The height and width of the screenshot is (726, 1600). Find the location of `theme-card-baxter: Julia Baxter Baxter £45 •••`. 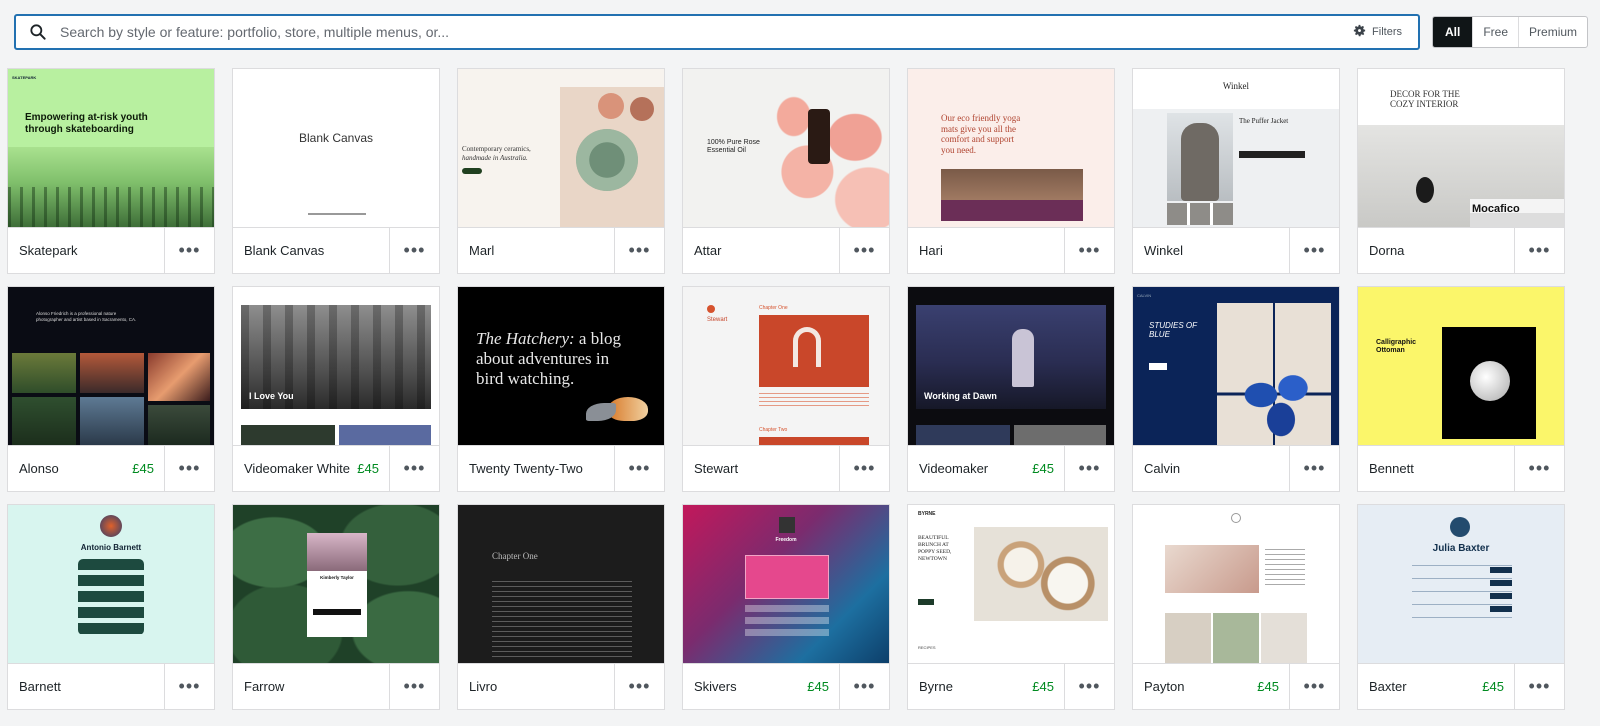

theme-card-baxter: Julia Baxter Baxter £45 ••• is located at coordinates (1461, 607).